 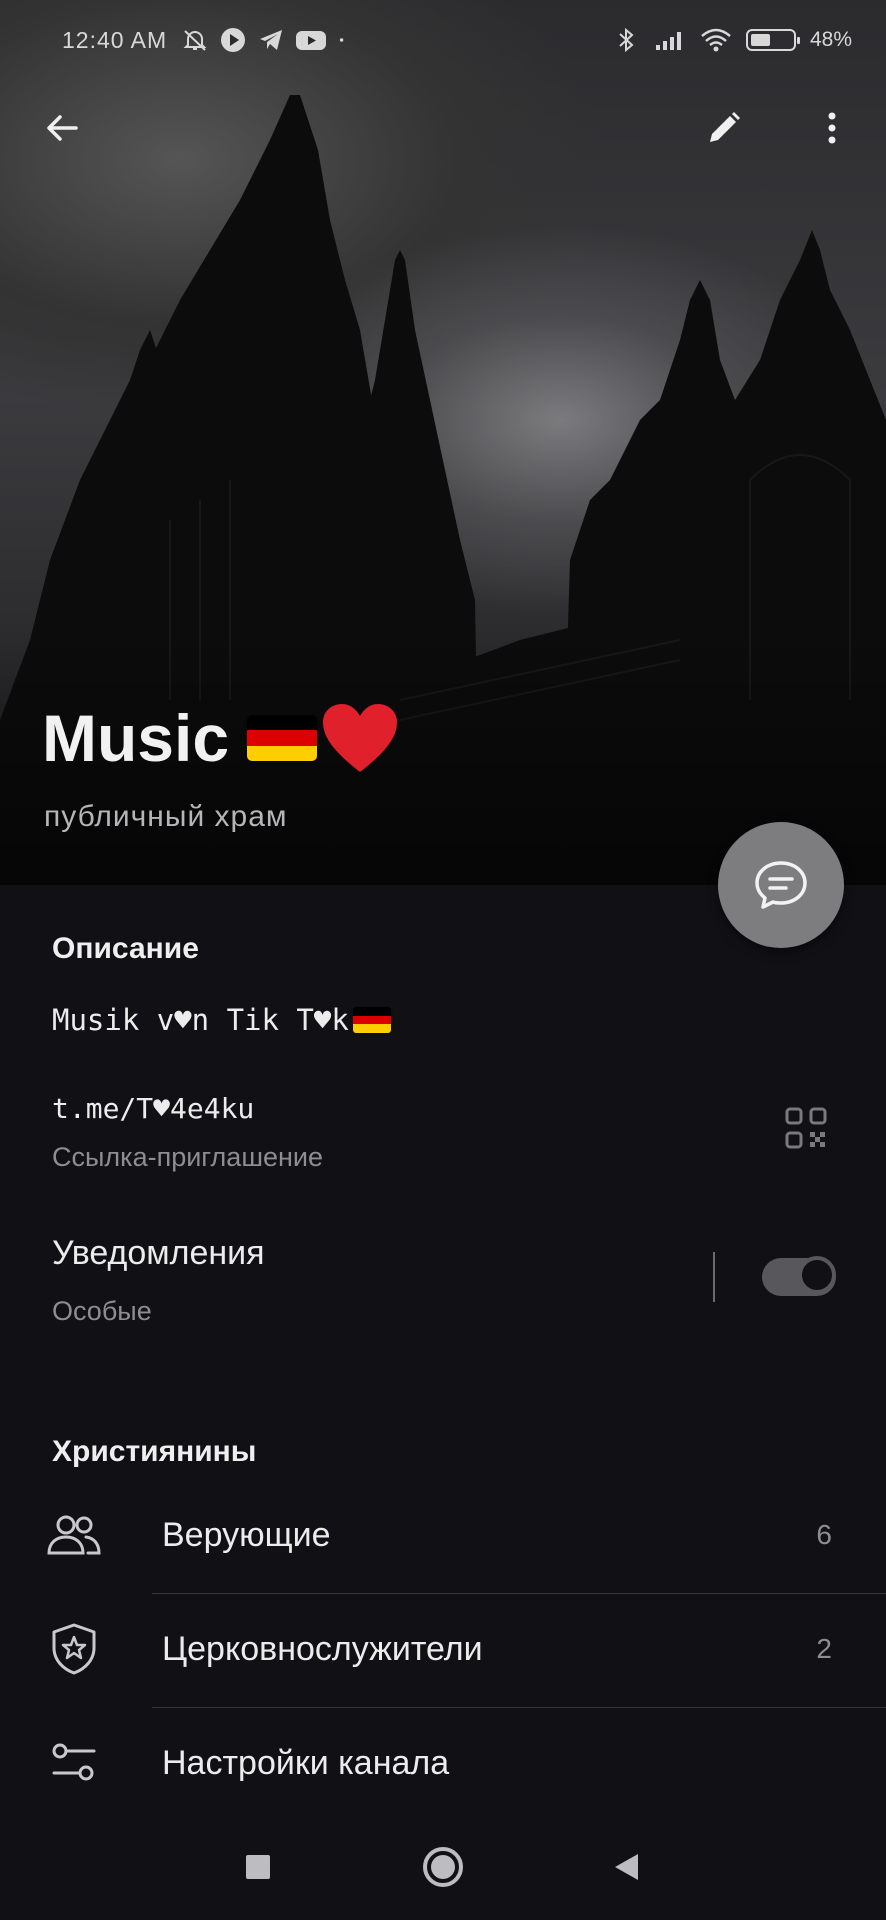 What do you see at coordinates (136, 738) in the screenshot?
I see `channel-name: Music` at bounding box center [136, 738].